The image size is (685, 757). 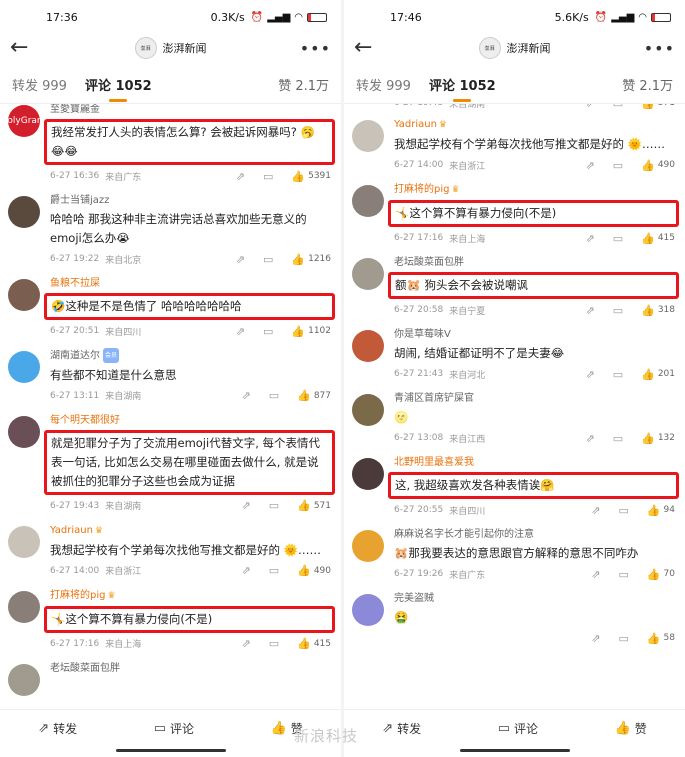 What do you see at coordinates (661, 638) in the screenshot?
I see `comment-like-button: 👍 58` at bounding box center [661, 638].